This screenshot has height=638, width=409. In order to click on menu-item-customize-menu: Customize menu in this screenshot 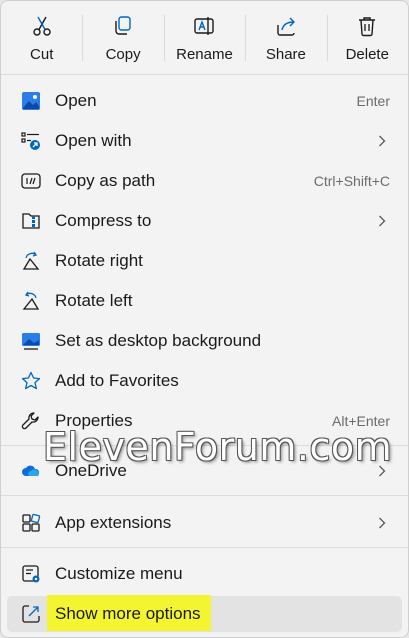, I will do `click(204, 574)`.